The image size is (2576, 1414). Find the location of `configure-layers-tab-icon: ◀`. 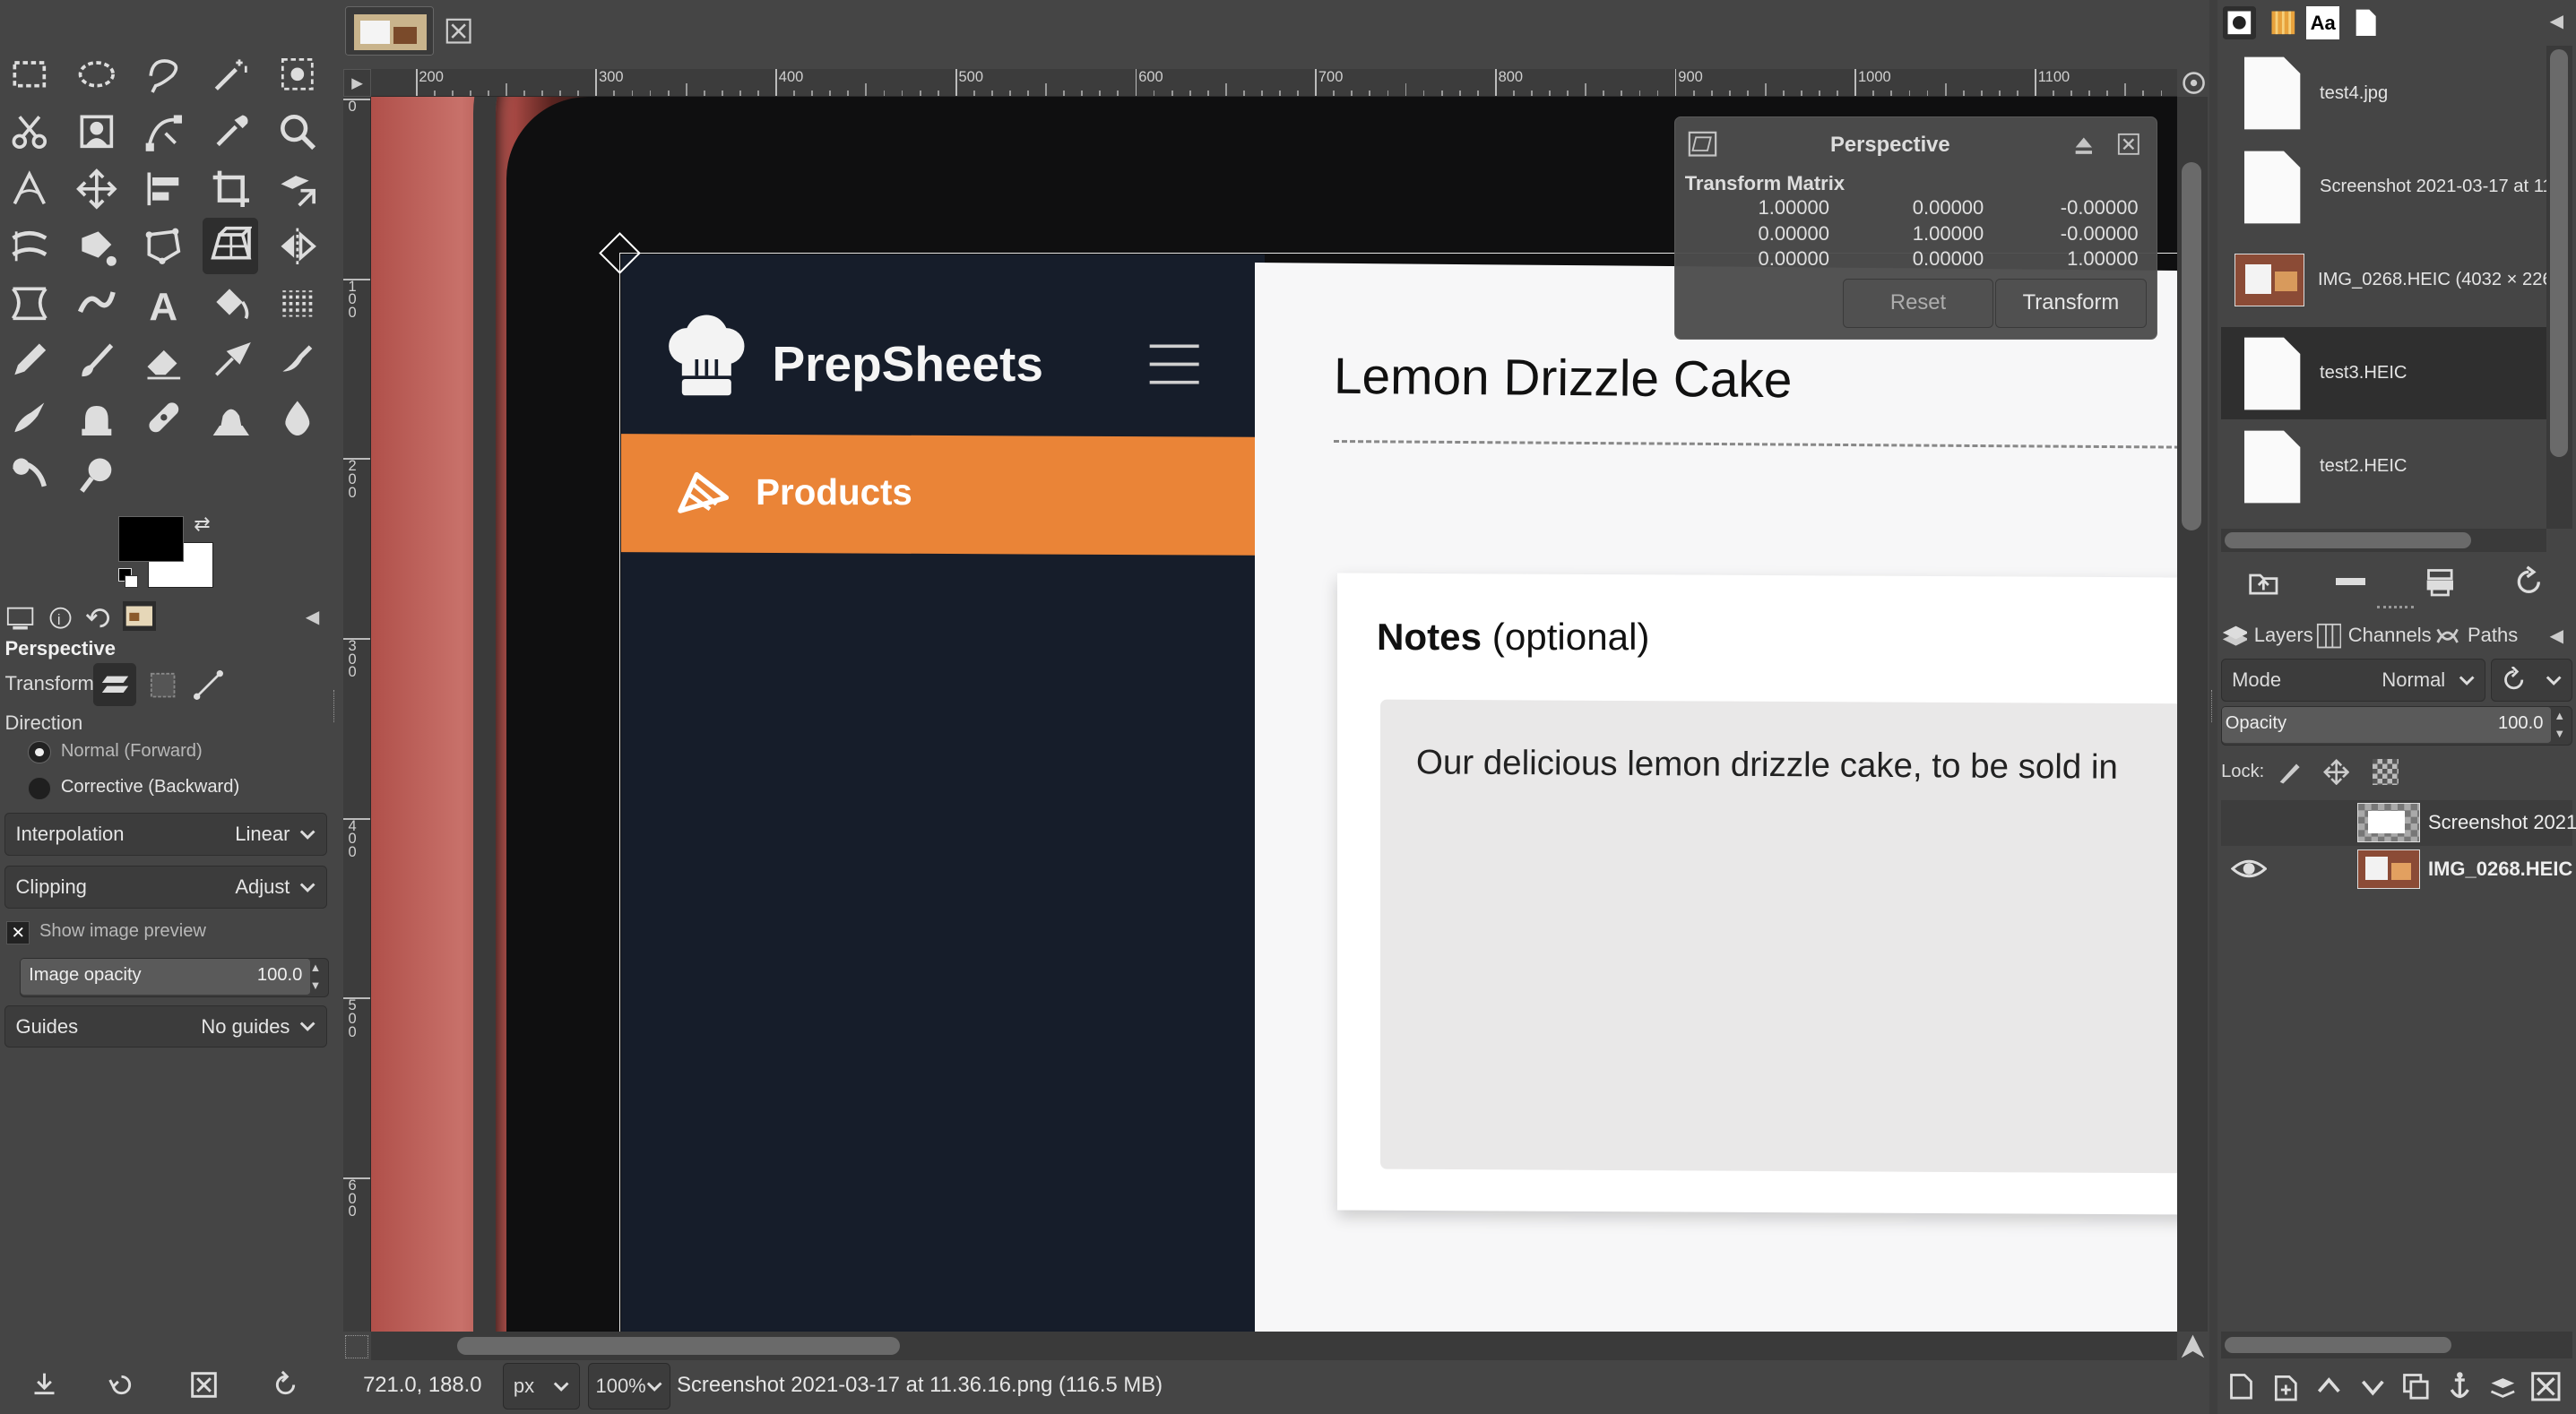

configure-layers-tab-icon: ◀ is located at coordinates (2557, 636).